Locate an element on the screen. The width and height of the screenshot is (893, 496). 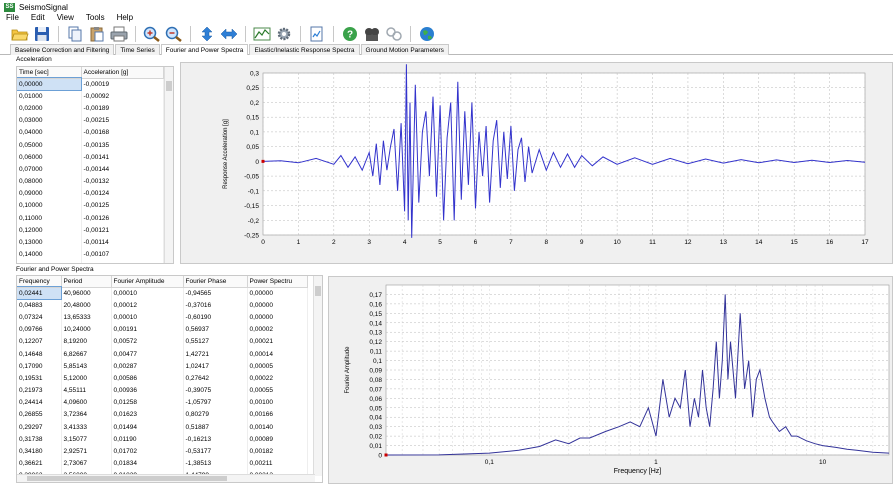
table-row: 0,02000 -0,00189 is located at coordinates (90, 108).